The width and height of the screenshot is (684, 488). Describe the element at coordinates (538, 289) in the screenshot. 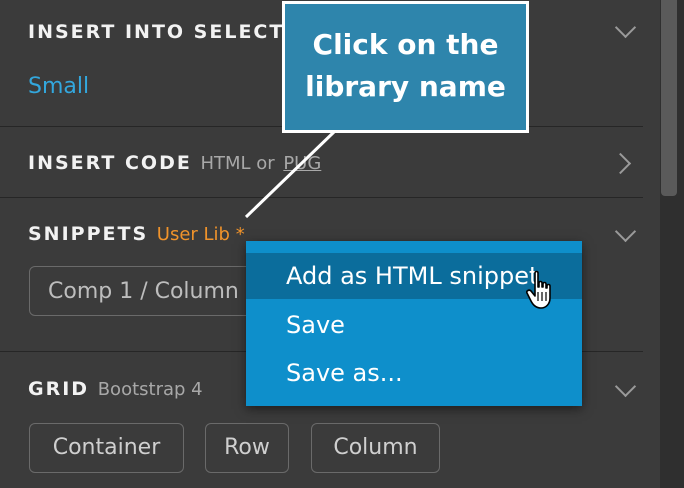

I see `hand-pointer-icon` at that location.